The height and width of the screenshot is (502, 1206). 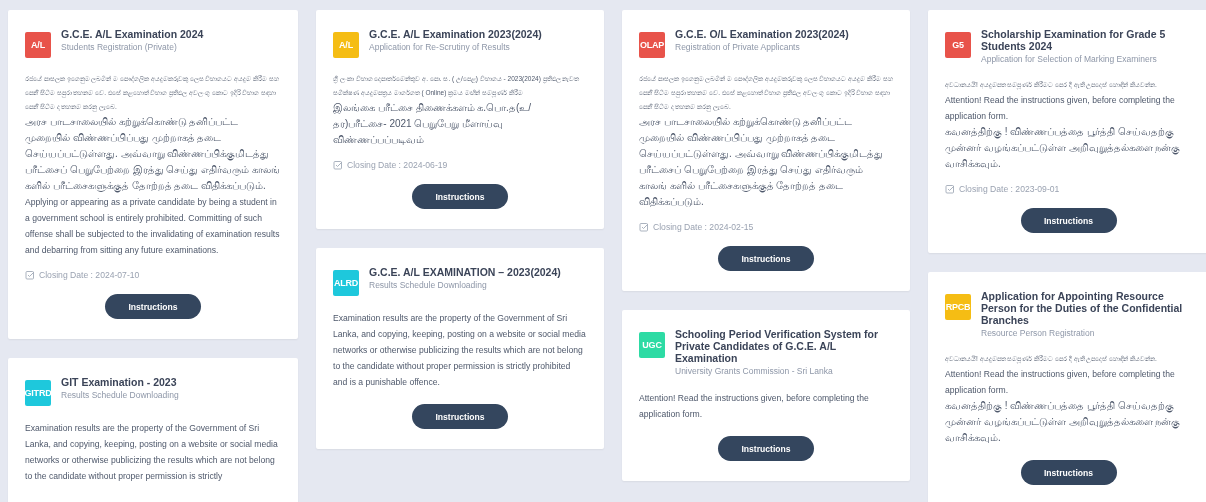 I want to click on exam-badge: ALRD, so click(x=346, y=283).